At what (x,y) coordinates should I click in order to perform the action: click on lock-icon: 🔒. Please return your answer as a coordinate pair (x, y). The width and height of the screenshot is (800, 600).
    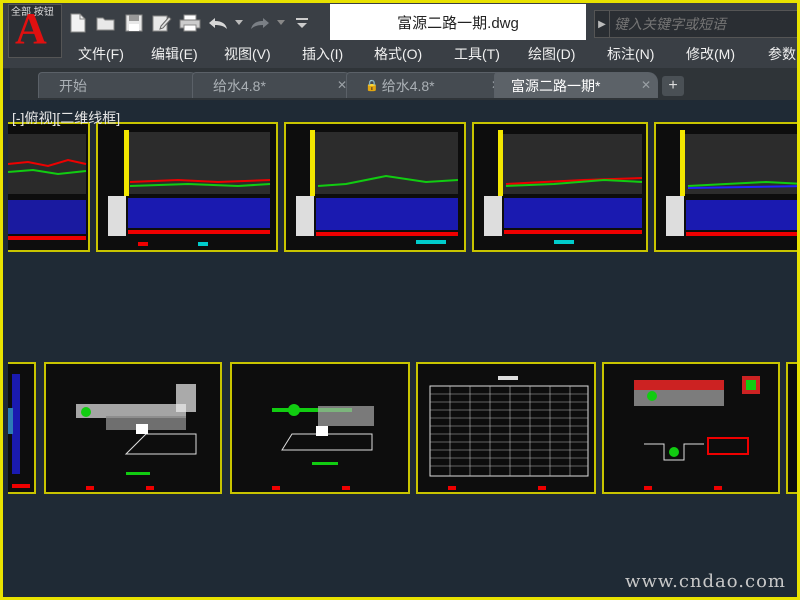
    Looking at the image, I should click on (372, 86).